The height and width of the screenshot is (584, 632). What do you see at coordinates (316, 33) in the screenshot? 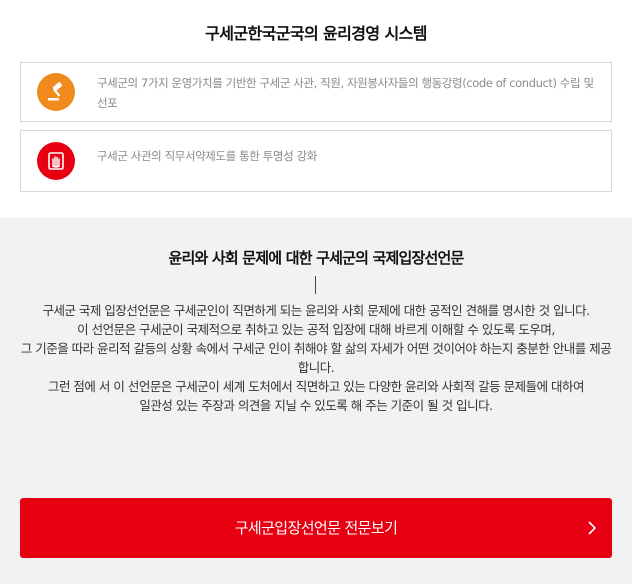
I see `ethics-section-title: 구세군한국군국의 윤리경영 시스템` at bounding box center [316, 33].